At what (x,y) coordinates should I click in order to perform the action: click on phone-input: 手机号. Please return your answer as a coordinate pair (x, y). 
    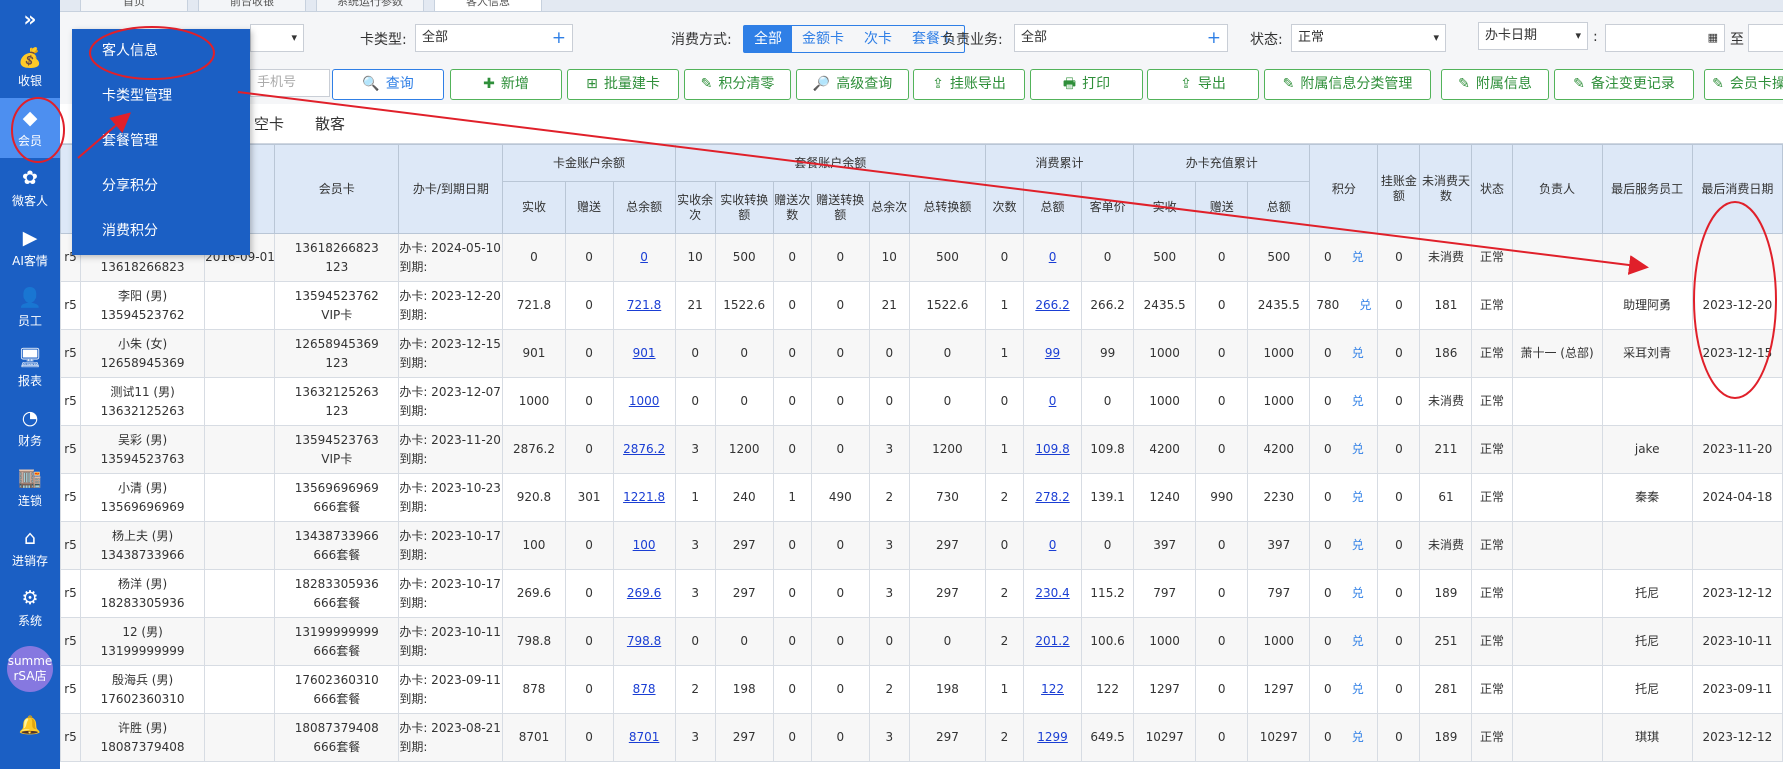
    Looking at the image, I should click on (290, 83).